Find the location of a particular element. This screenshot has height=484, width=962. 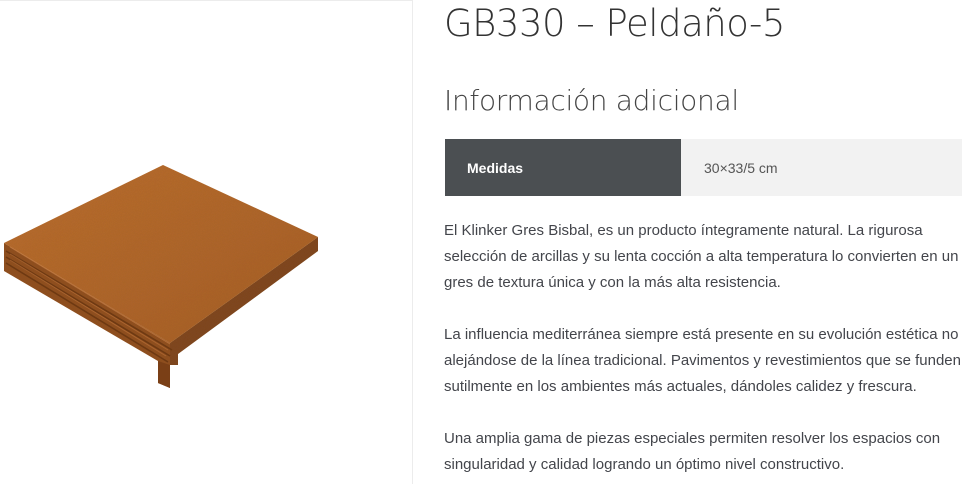

attributes-table: Medidas 30×33/5 cm is located at coordinates (703, 167).